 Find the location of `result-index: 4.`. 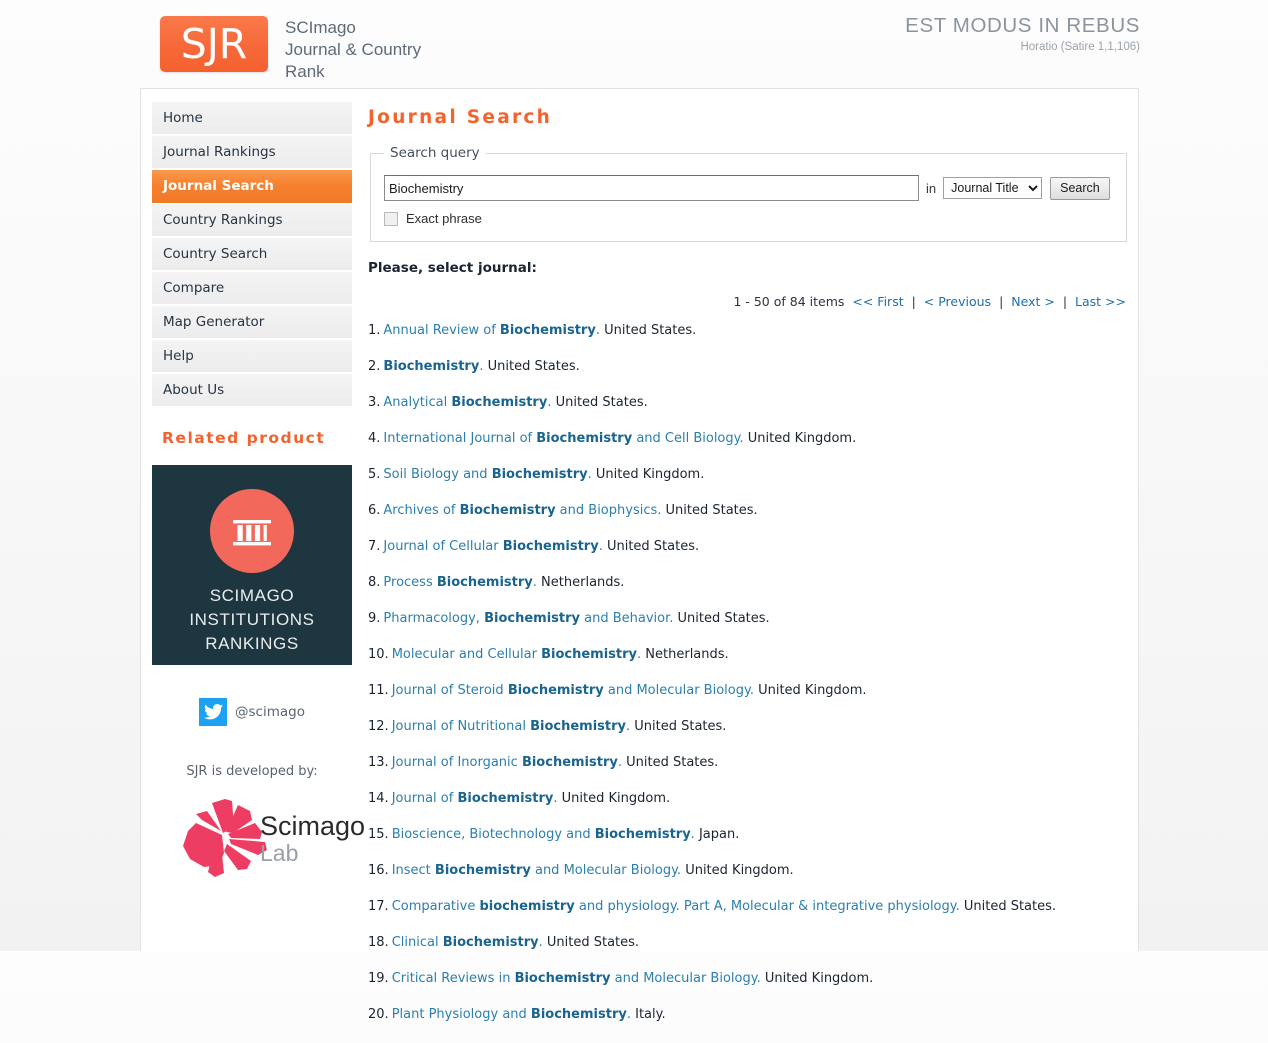

result-index: 4. is located at coordinates (374, 438).